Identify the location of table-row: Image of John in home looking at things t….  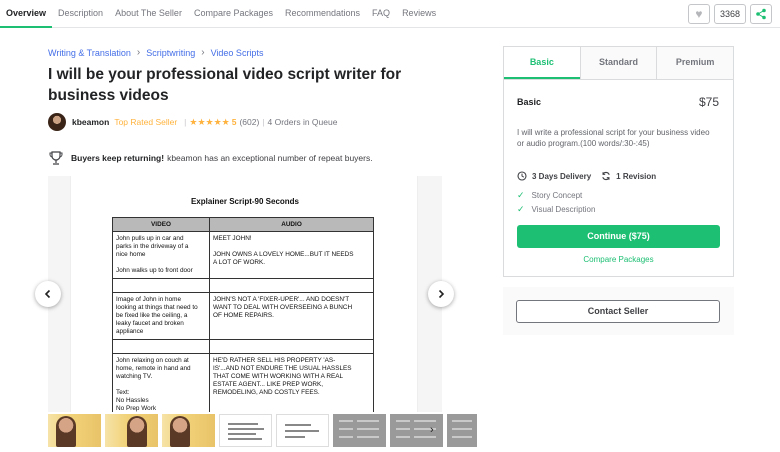
(243, 316).